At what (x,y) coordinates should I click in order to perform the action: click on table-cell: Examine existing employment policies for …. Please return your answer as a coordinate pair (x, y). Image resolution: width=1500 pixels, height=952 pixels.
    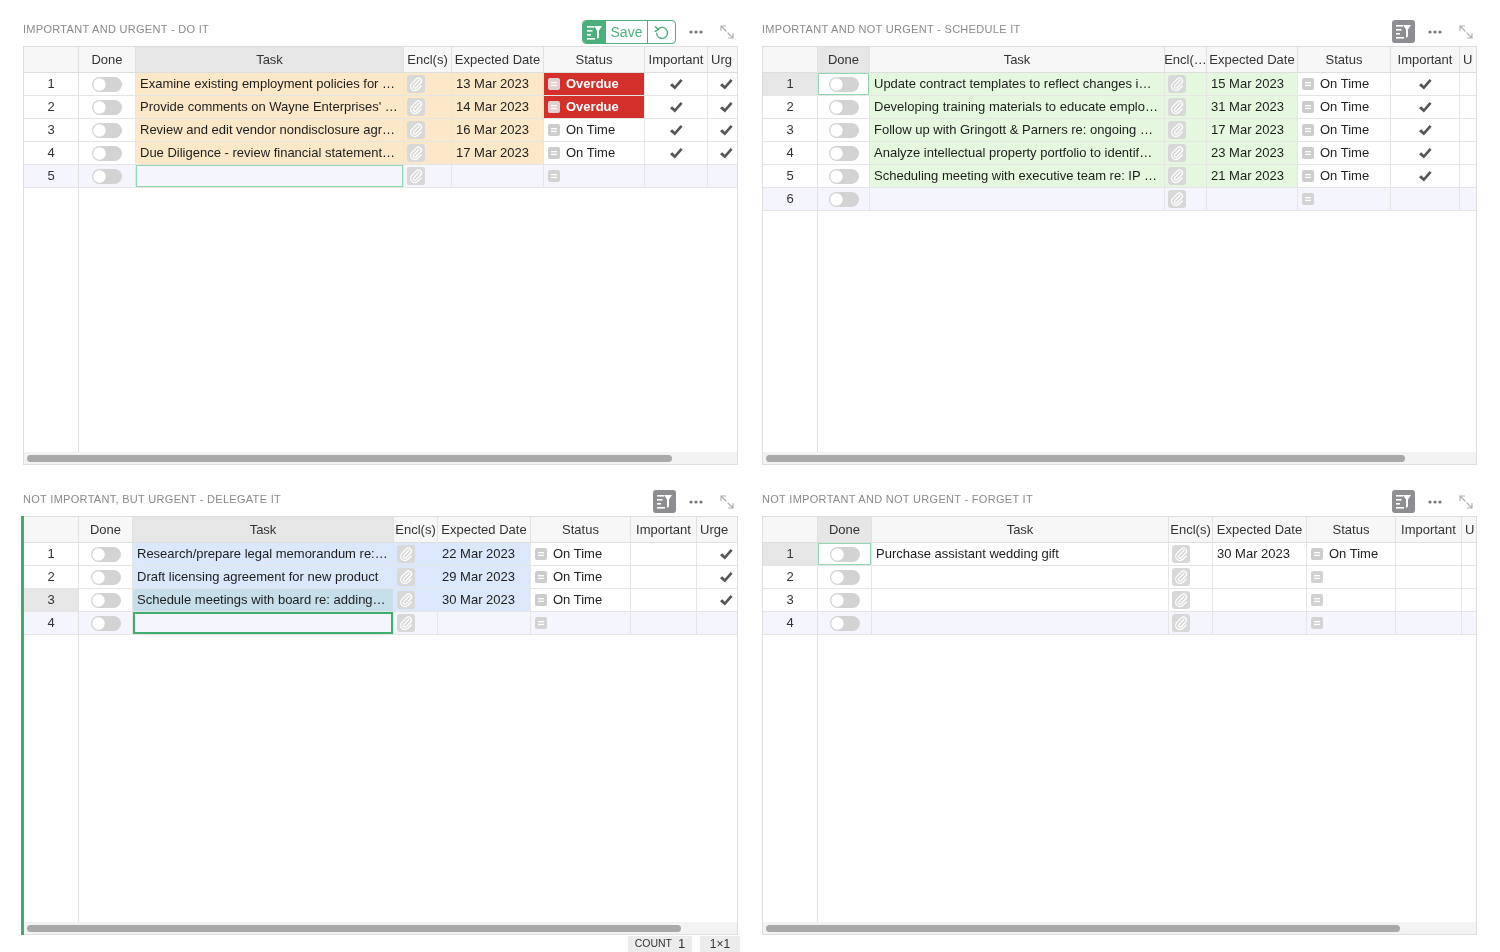
    Looking at the image, I should click on (270, 84).